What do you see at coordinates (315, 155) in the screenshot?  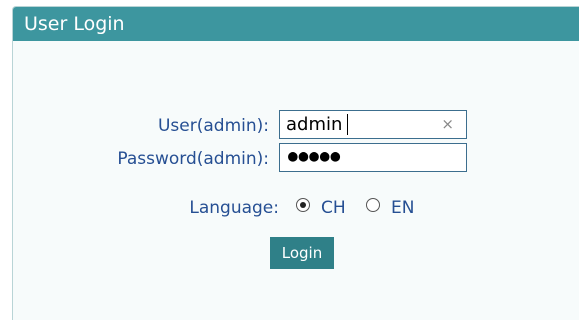 I see `password-mask: ●●●●●` at bounding box center [315, 155].